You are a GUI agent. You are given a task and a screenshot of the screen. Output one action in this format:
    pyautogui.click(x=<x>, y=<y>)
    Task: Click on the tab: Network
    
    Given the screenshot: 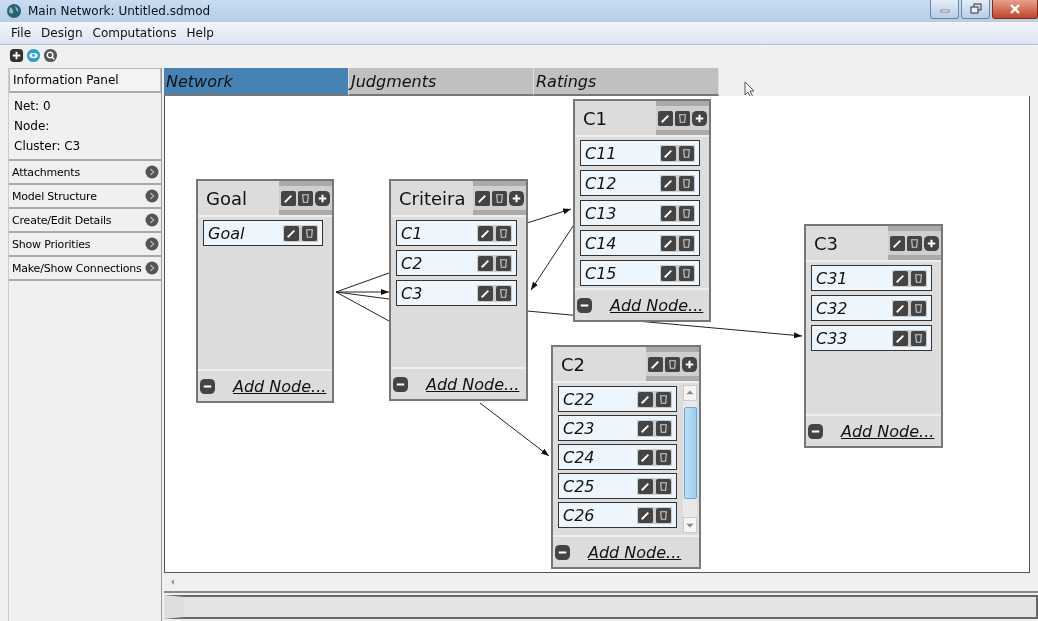 What is the action you would take?
    pyautogui.click(x=256, y=82)
    